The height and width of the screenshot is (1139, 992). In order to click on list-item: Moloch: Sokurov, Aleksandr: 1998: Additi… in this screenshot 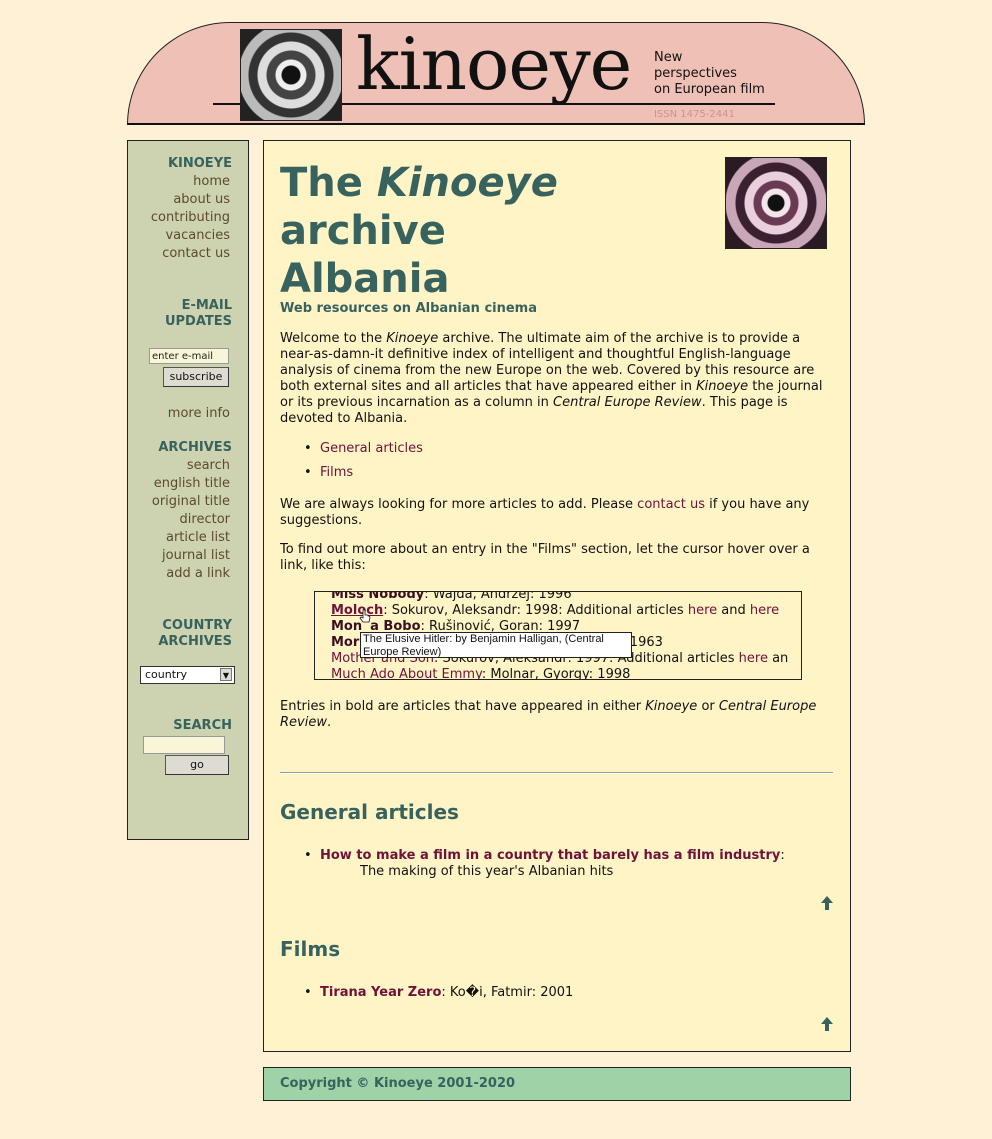, I will do `click(555, 611)`.